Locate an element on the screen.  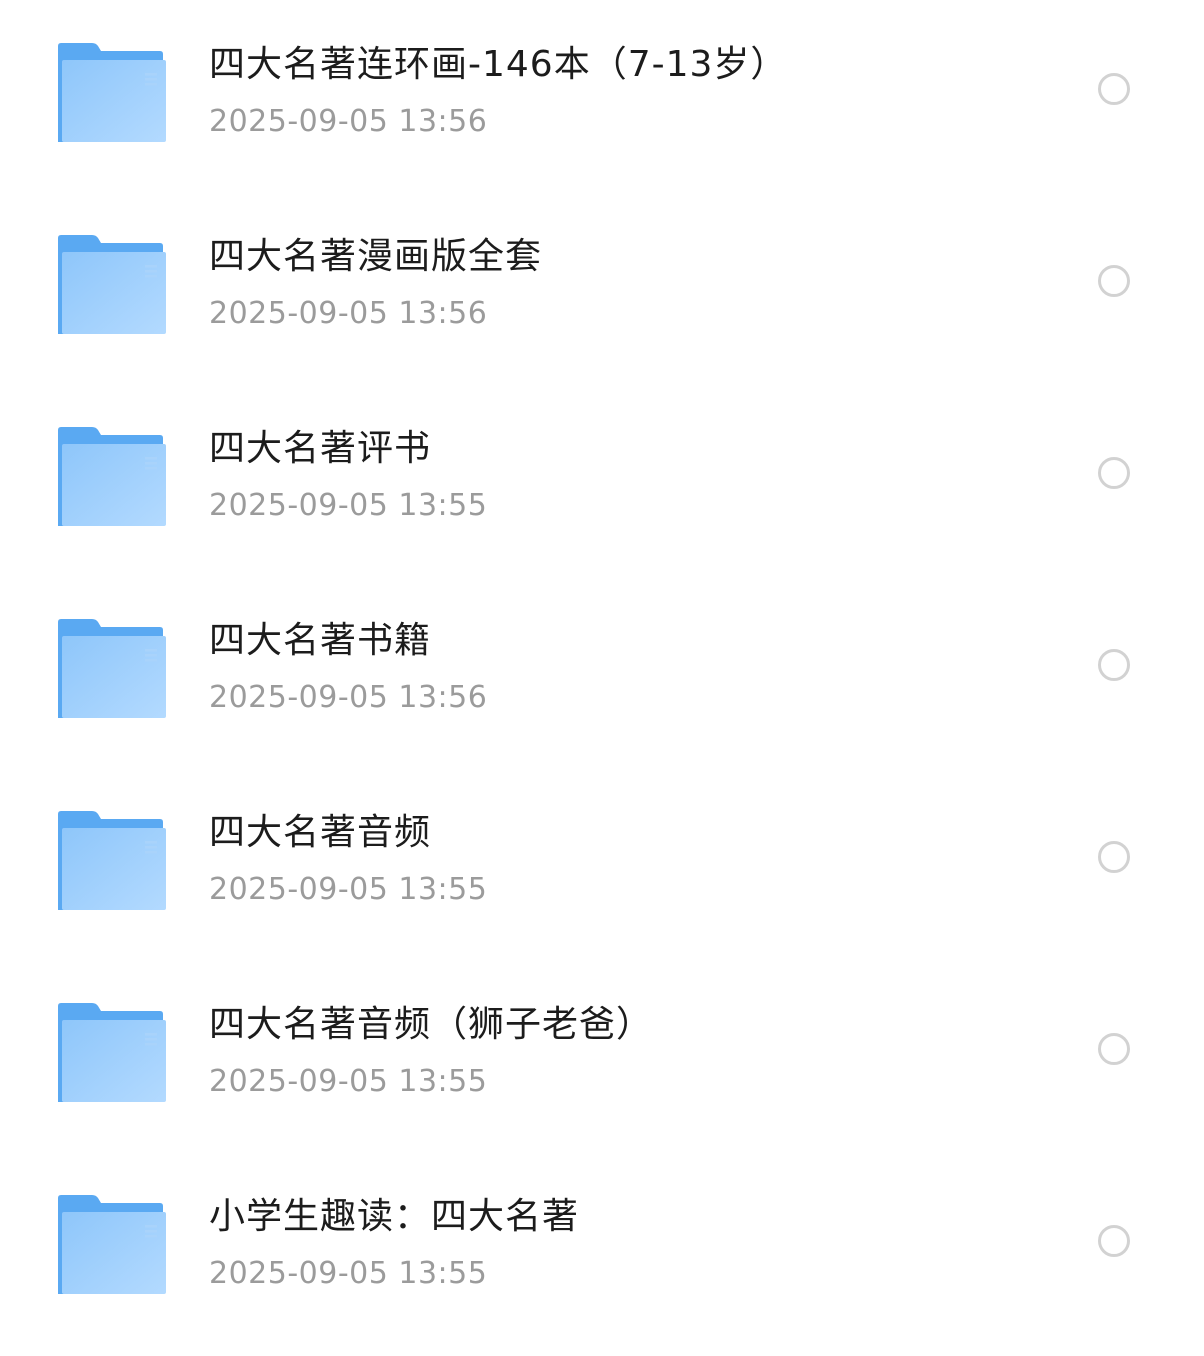
folder-name: 四大名著评书 is located at coordinates (320, 448).